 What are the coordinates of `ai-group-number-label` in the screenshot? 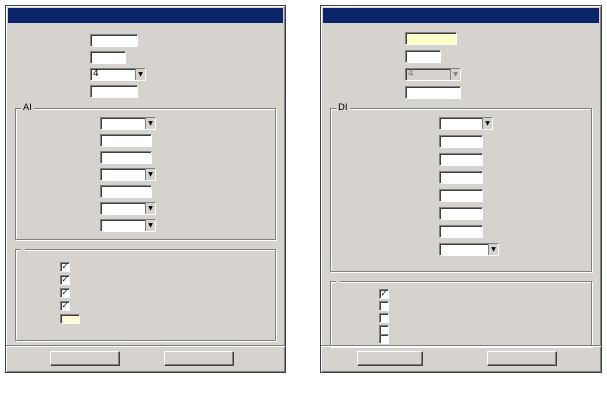 It's located at (49, 74).